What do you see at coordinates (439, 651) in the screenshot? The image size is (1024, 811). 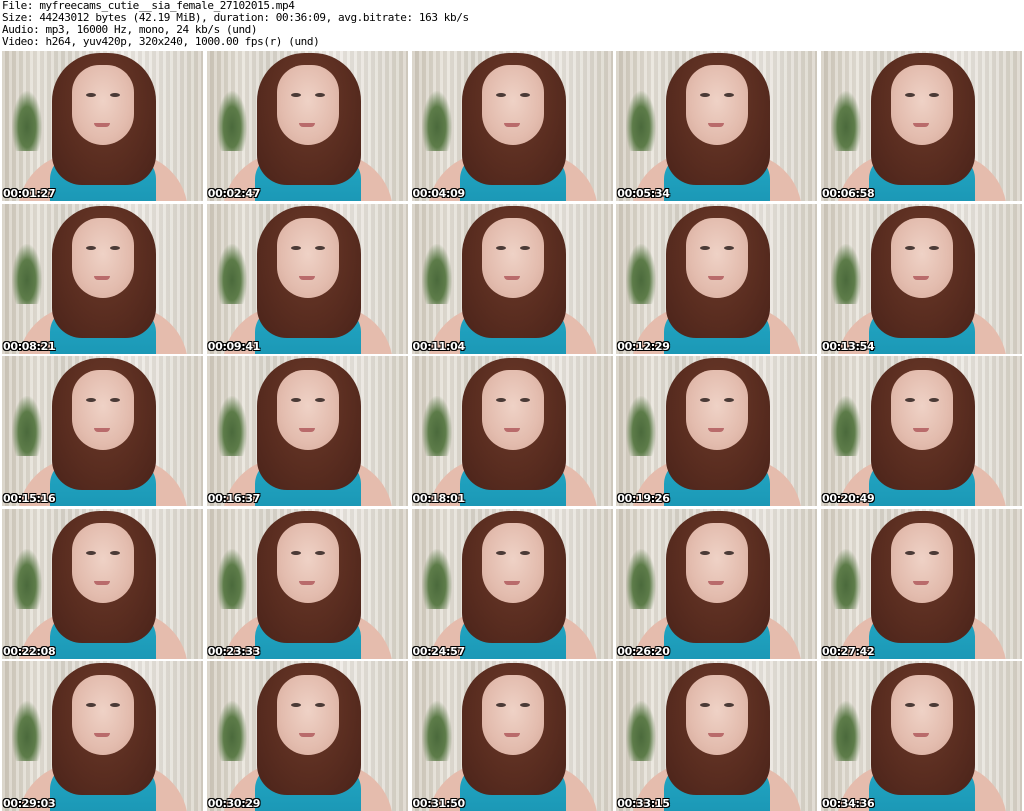 I see `frame-timestamp: 00:24:57` at bounding box center [439, 651].